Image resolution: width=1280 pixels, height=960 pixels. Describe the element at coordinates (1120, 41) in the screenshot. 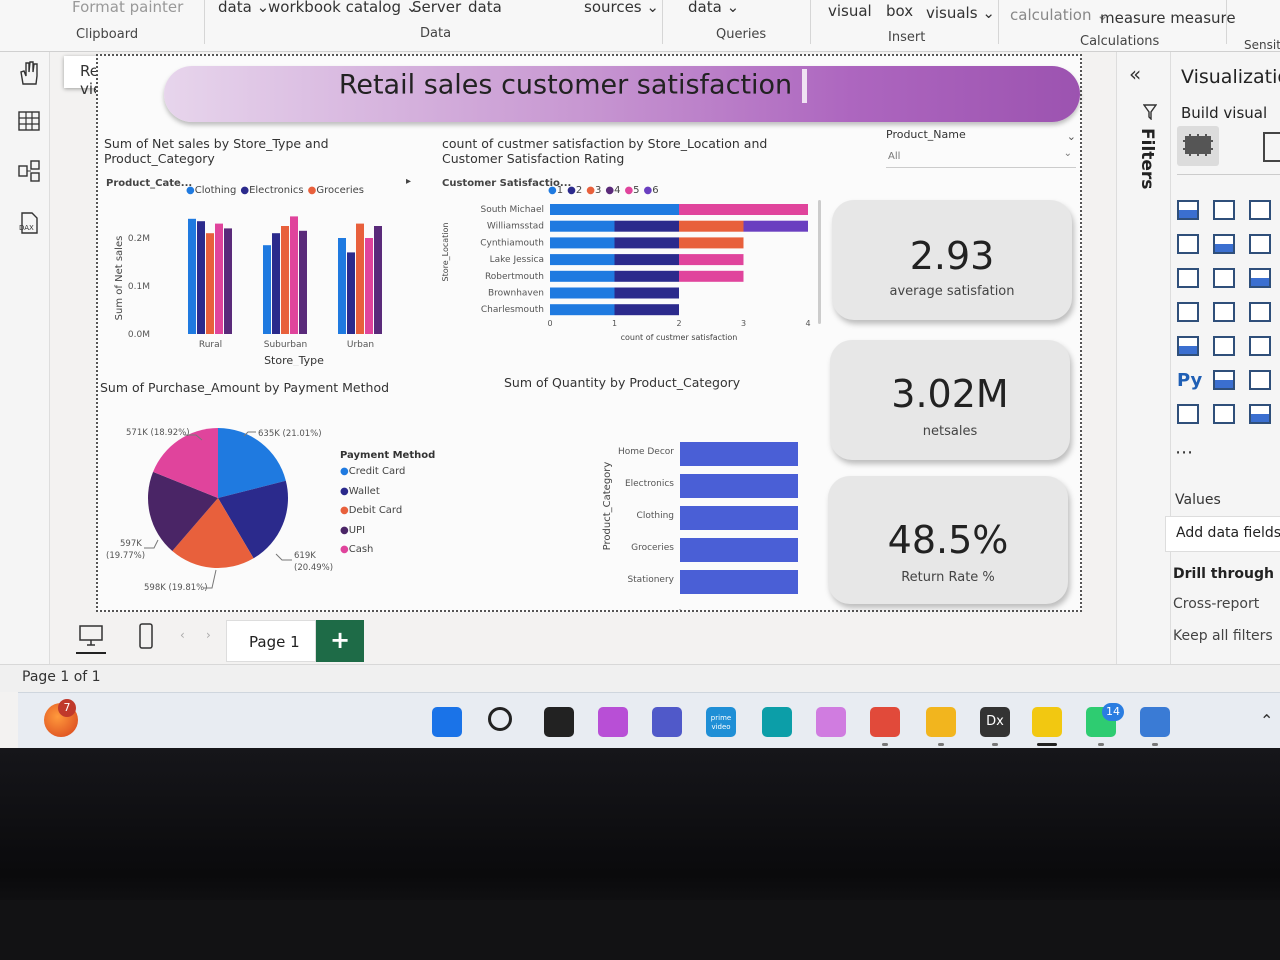

I see `calculations-group-label: Calculations` at that location.